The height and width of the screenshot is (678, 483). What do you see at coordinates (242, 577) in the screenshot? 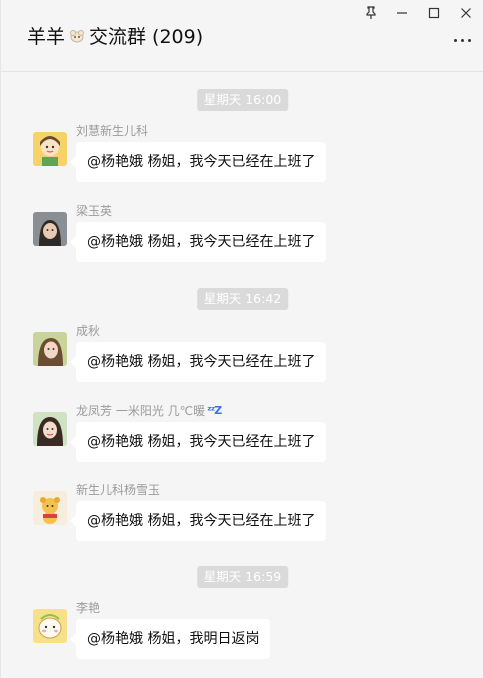
I see `time-divider: 星期天 16:59` at bounding box center [242, 577].